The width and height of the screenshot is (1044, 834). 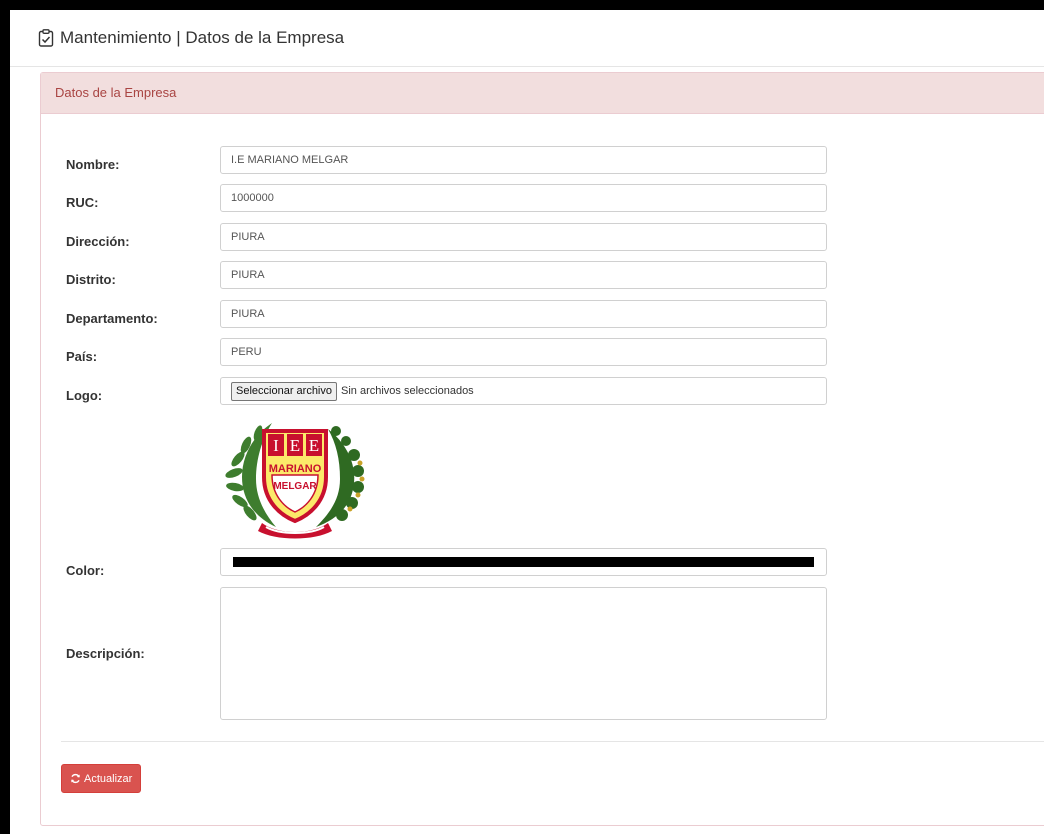 What do you see at coordinates (105, 653) in the screenshot?
I see `descripcion-label: Descripción:` at bounding box center [105, 653].